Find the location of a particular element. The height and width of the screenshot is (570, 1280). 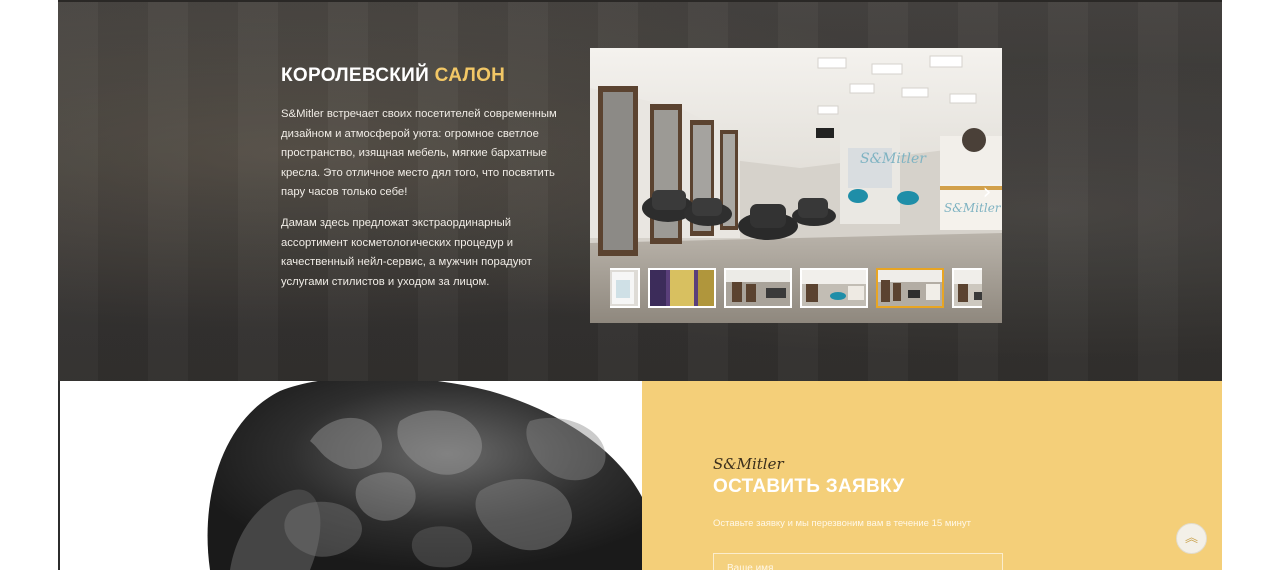

order-brand-logo: S&Mitler is located at coordinates (748, 464).